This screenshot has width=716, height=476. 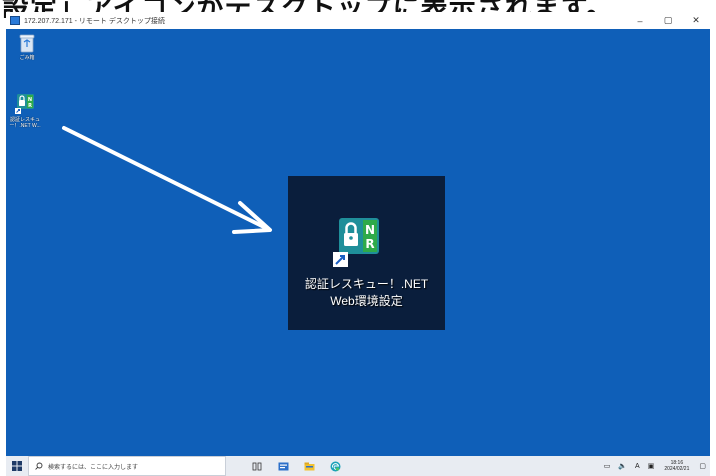 I want to click on clock: 18:16 2024/02/21, so click(x=676, y=466).